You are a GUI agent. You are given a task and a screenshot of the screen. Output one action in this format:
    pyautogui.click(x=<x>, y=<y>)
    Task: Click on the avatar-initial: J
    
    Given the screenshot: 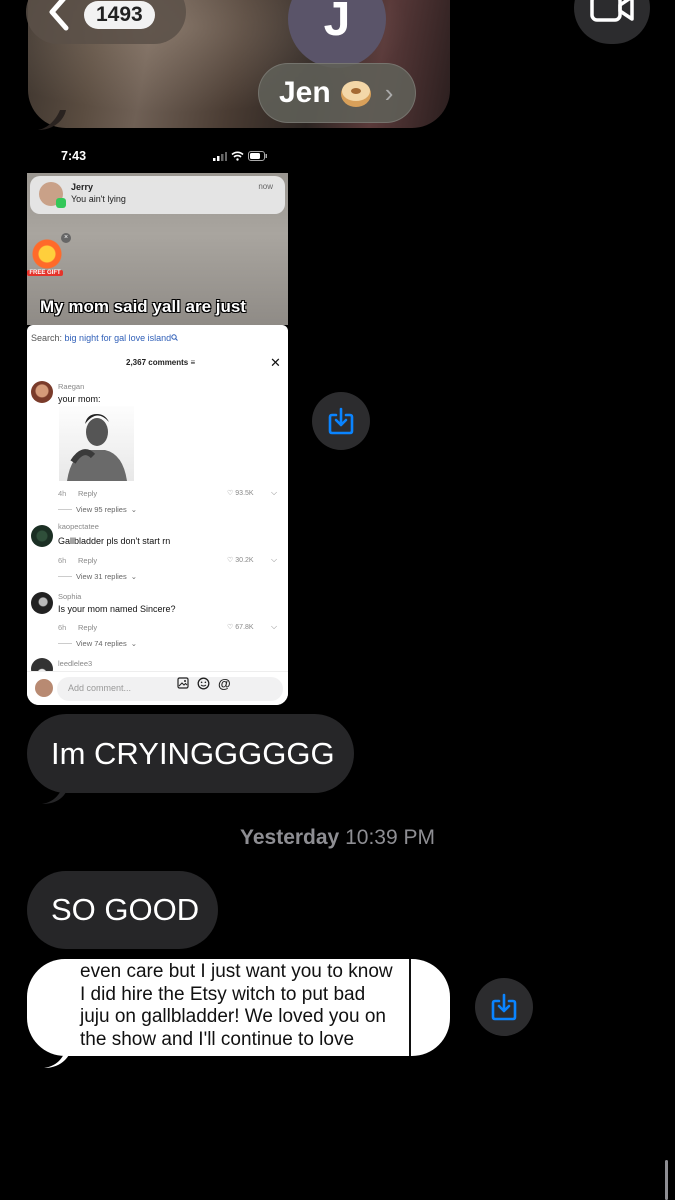 What is the action you would take?
    pyautogui.click(x=337, y=23)
    